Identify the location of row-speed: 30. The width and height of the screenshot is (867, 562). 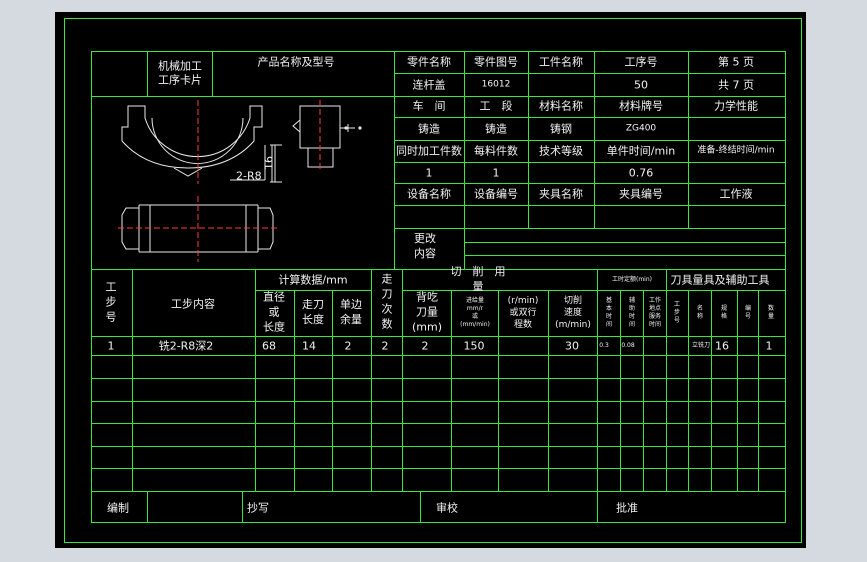
(572, 346).